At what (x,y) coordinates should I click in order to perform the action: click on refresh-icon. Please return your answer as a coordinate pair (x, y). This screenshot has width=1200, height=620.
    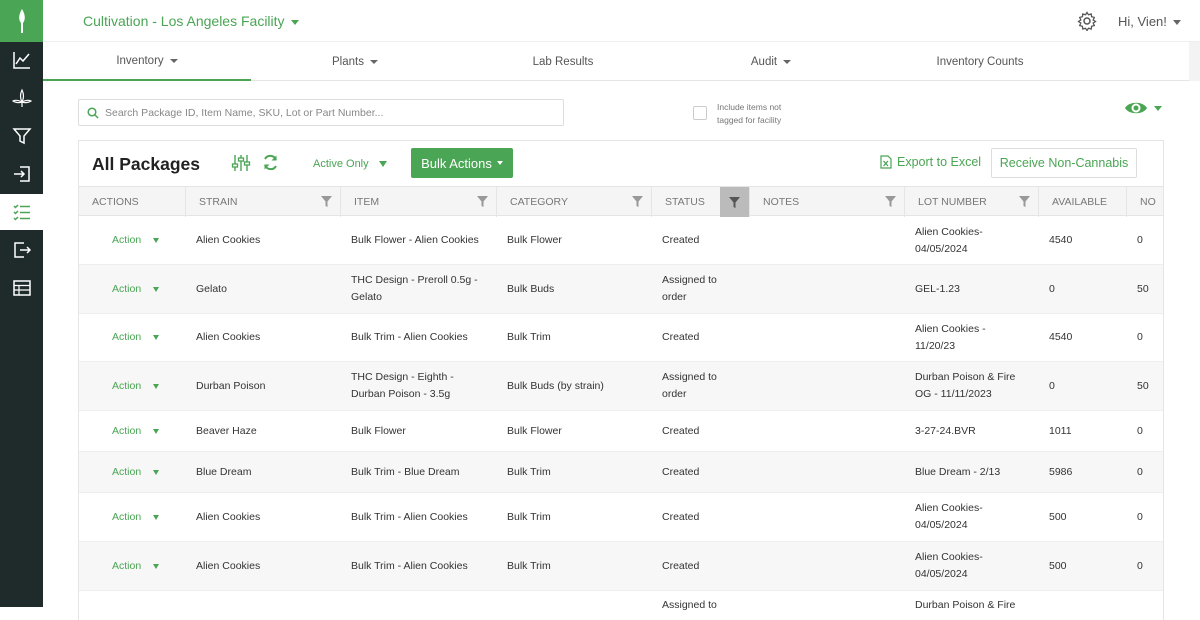
    Looking at the image, I should click on (270, 162).